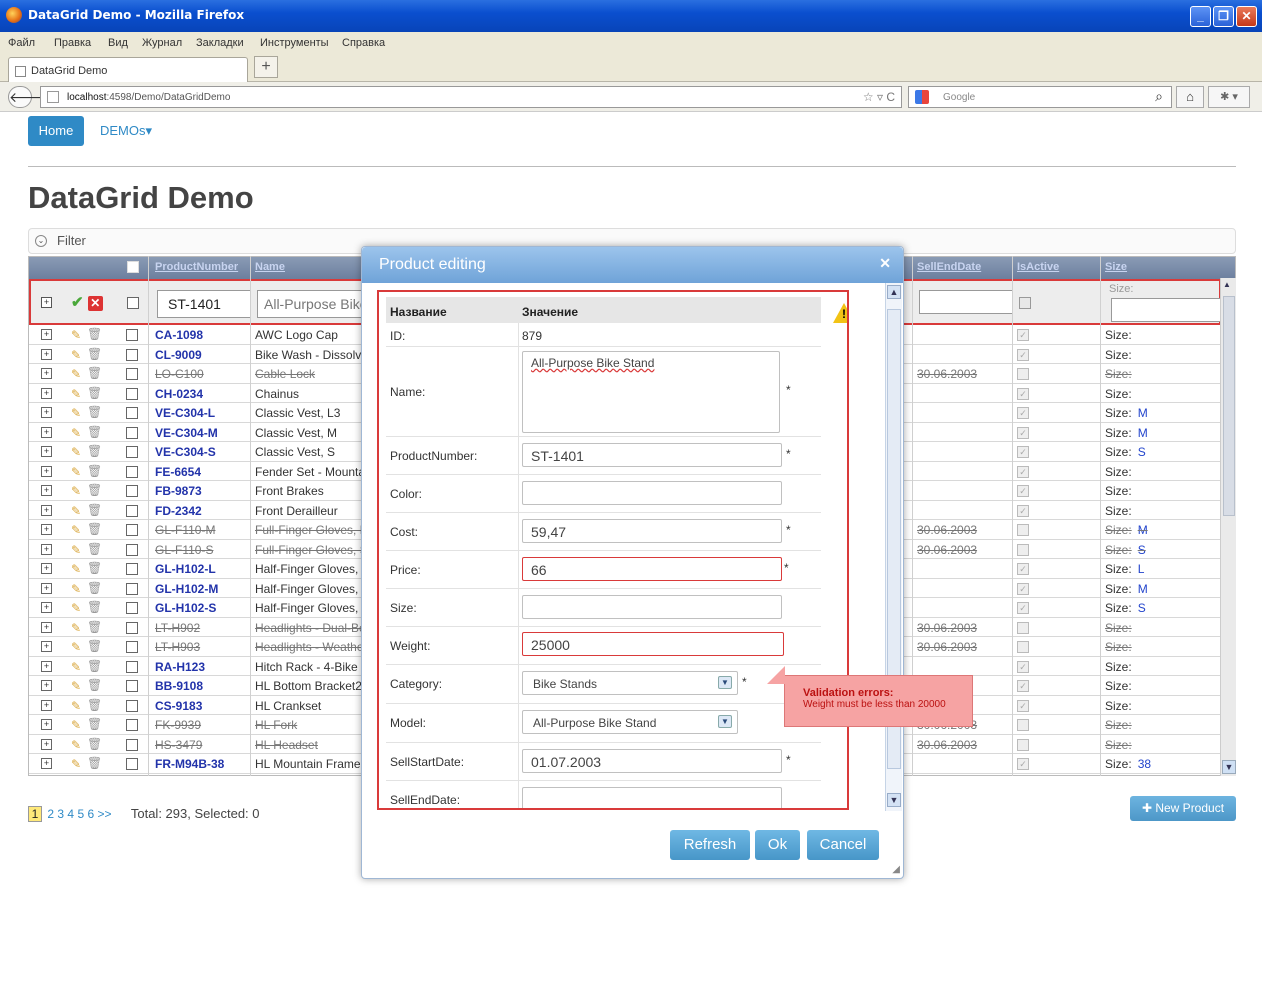 This screenshot has width=1262, height=1001. Describe the element at coordinates (1183, 808) in the screenshot. I see `new-product-button: ✚ New Product` at that location.